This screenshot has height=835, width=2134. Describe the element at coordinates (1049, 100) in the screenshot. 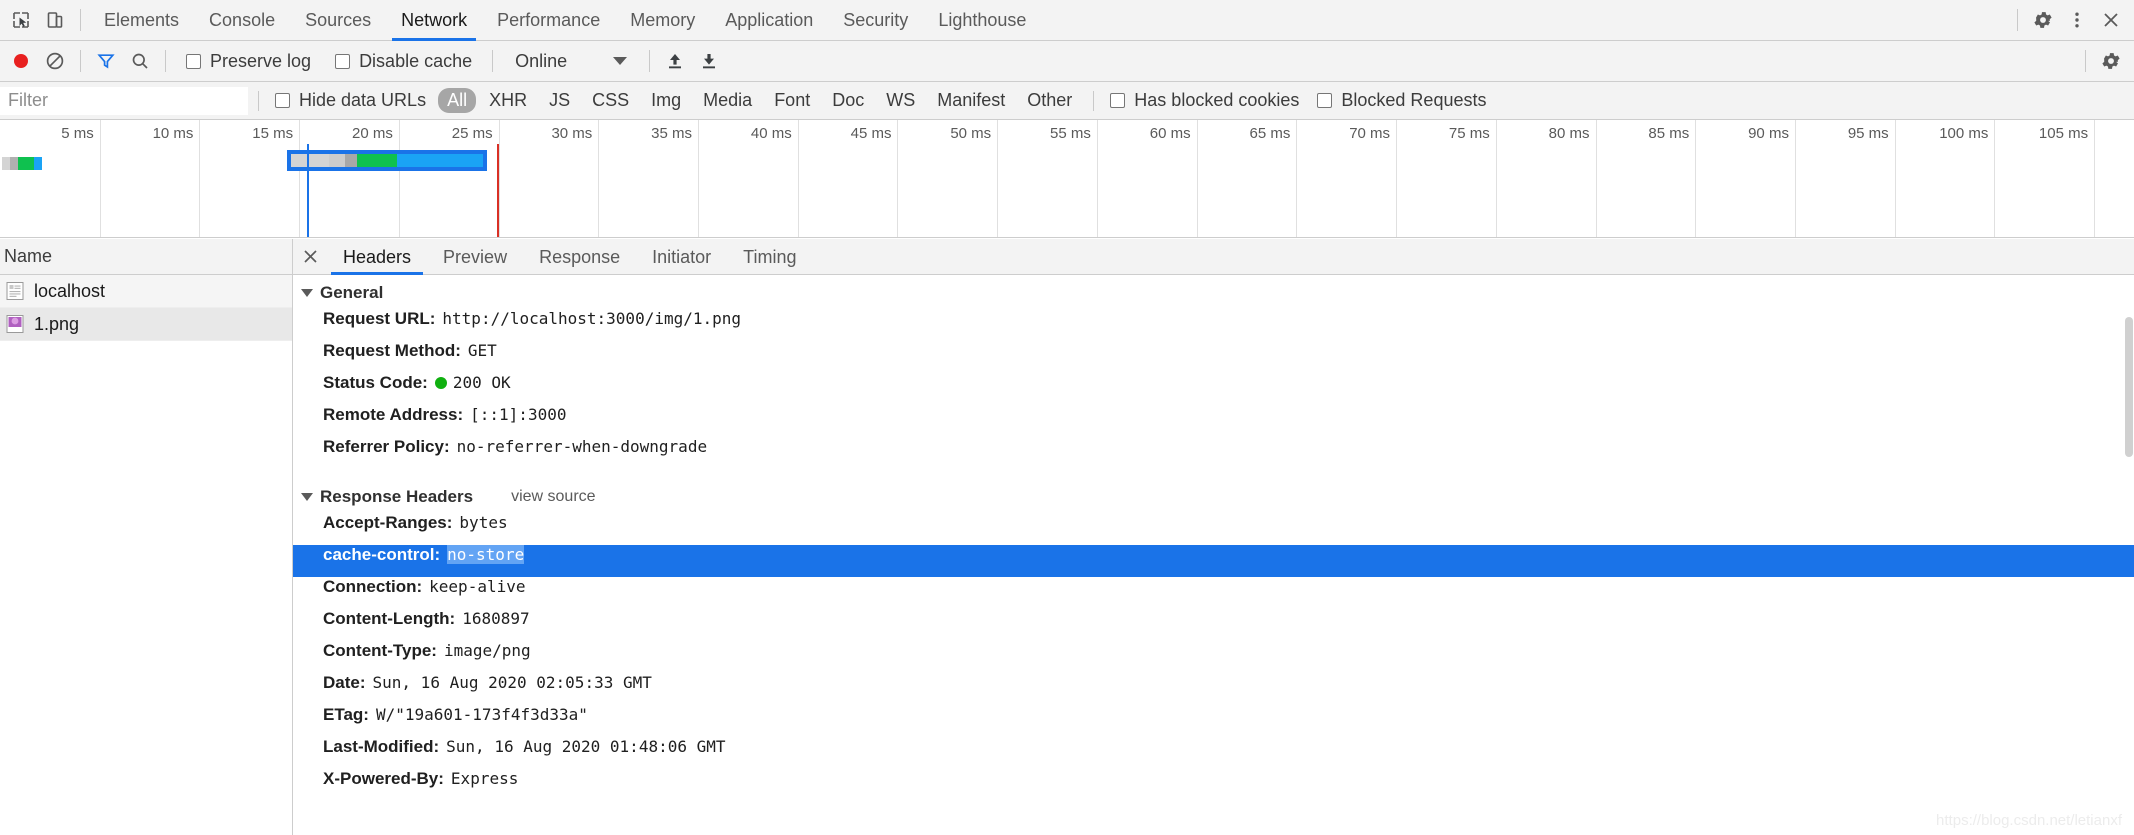

I see `filter-type-other: Other` at that location.